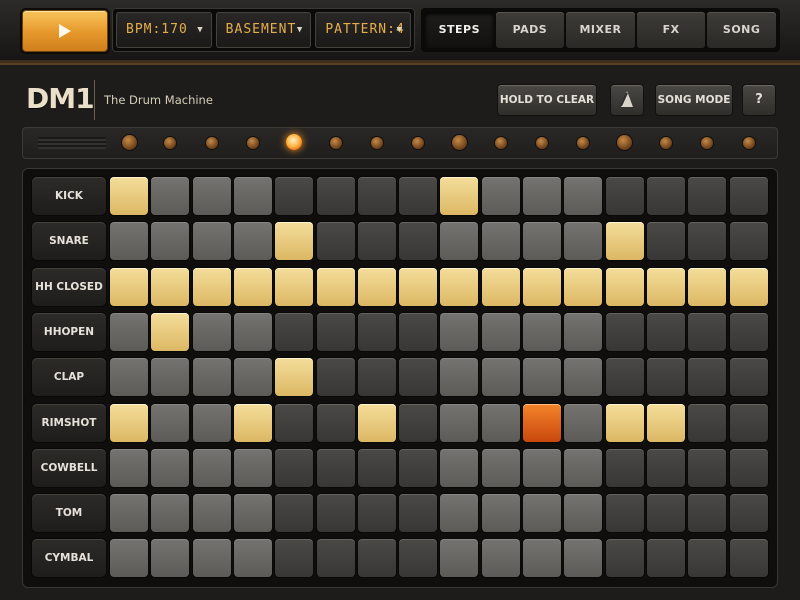 The height and width of the screenshot is (600, 800). Describe the element at coordinates (164, 30) in the screenshot. I see `bpm-selector: BPM:170 ▼` at that location.